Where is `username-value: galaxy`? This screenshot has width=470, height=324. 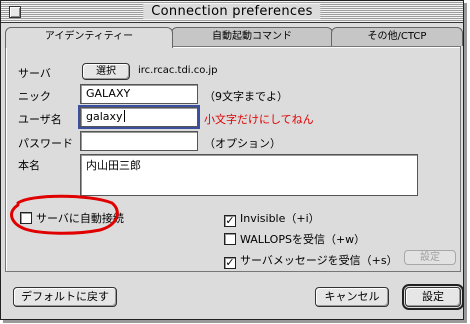
username-value: galaxy is located at coordinates (104, 116).